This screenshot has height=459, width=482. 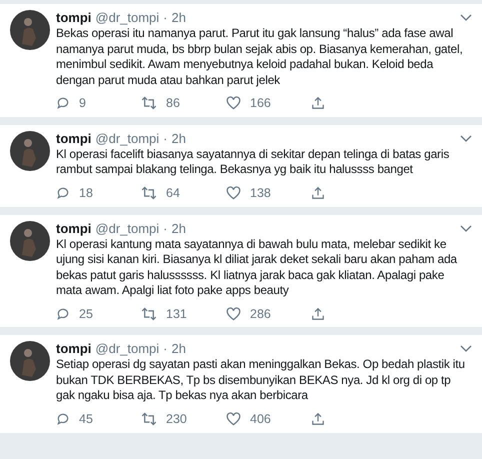 I want to click on action-count: 86, so click(x=173, y=103).